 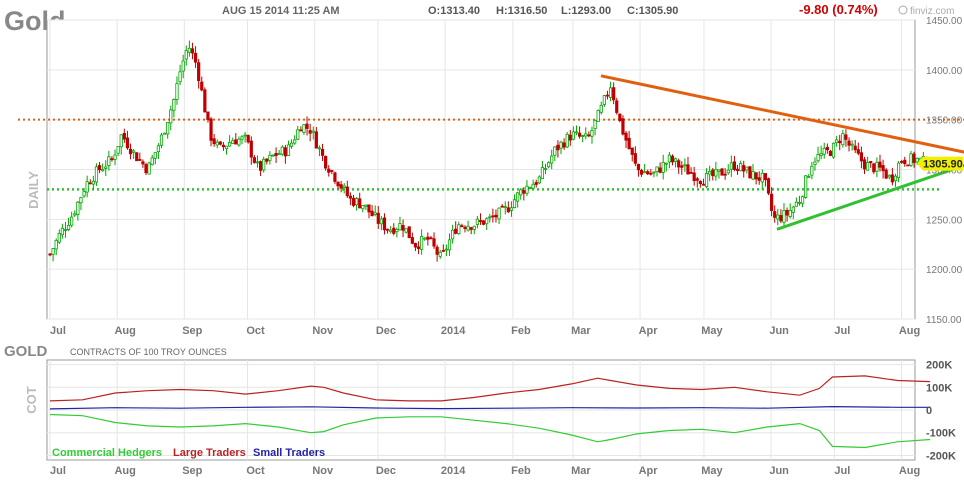 What do you see at coordinates (652, 11) in the screenshot?
I see `quote-close: C:1305.90` at bounding box center [652, 11].